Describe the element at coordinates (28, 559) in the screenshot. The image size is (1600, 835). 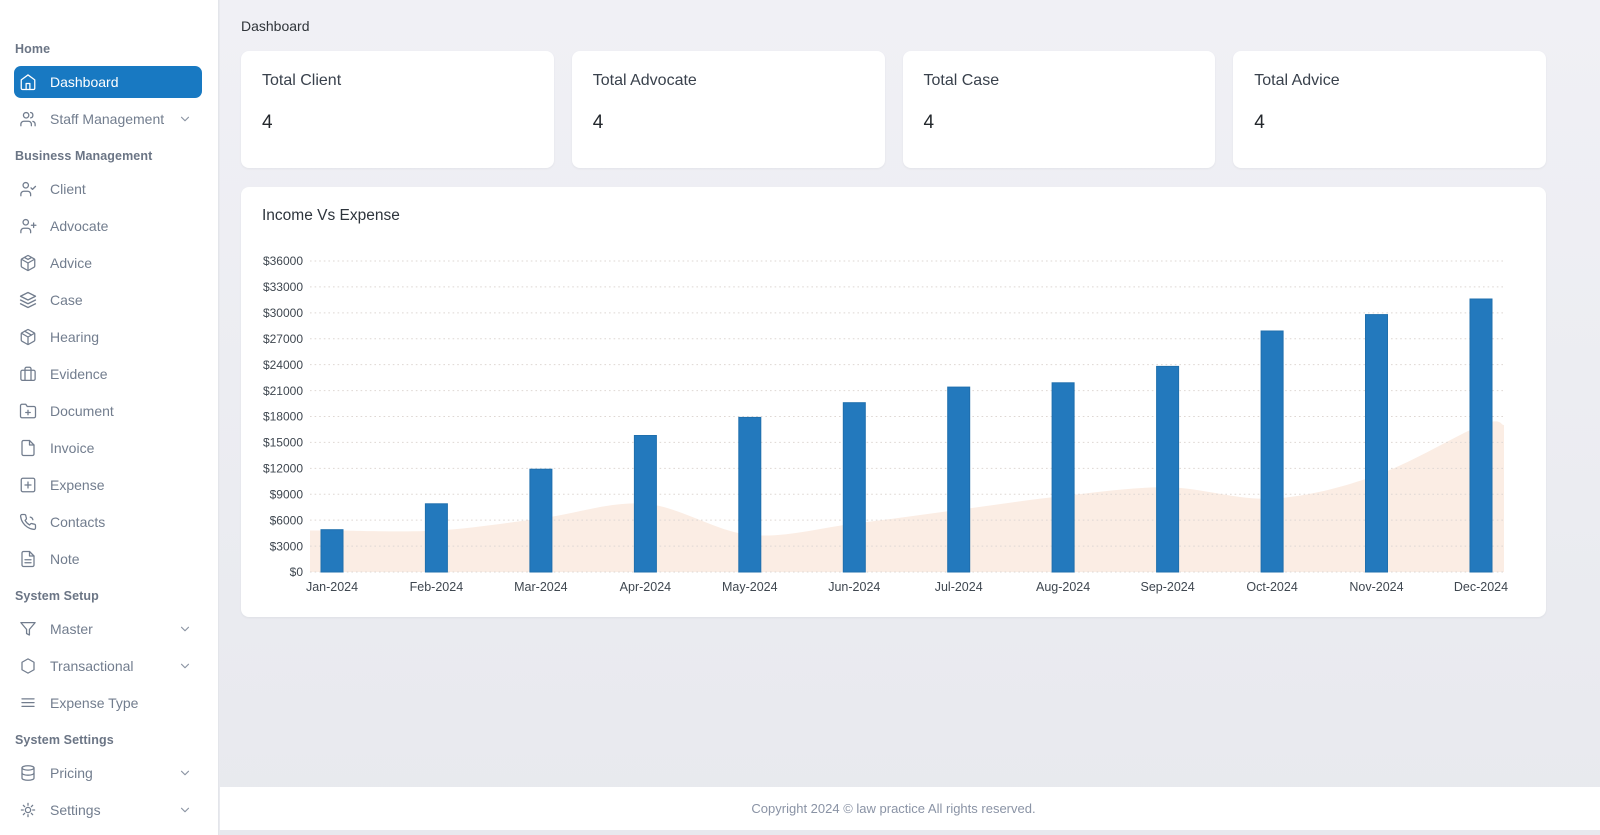
I see `file-text-icon` at that location.